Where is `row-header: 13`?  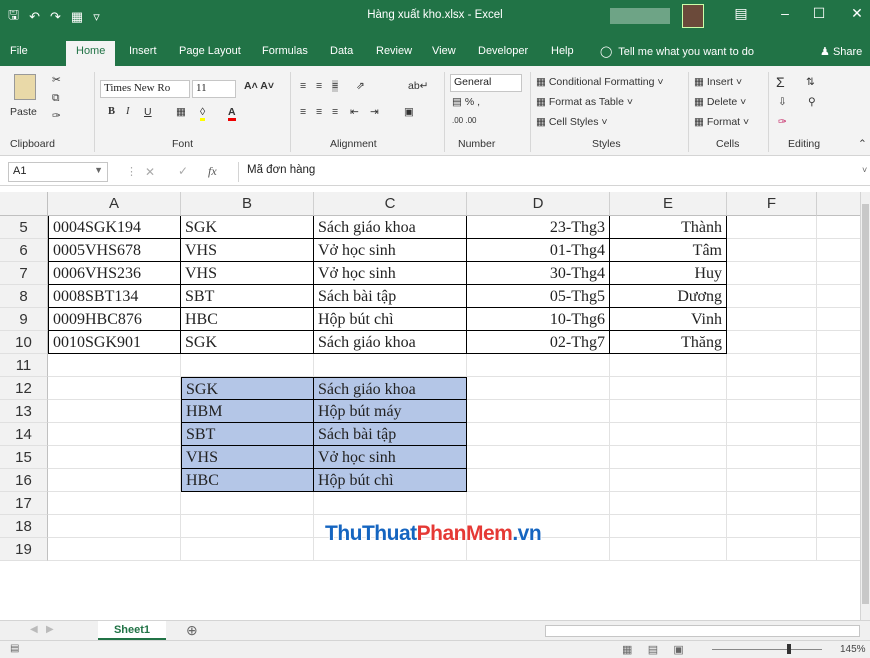 row-header: 13 is located at coordinates (24, 411).